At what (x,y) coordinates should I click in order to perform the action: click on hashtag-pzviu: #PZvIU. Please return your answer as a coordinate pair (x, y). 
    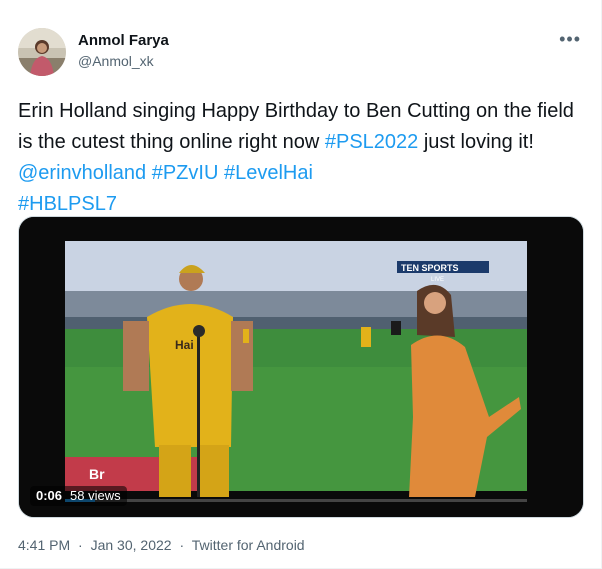
    Looking at the image, I should click on (185, 173).